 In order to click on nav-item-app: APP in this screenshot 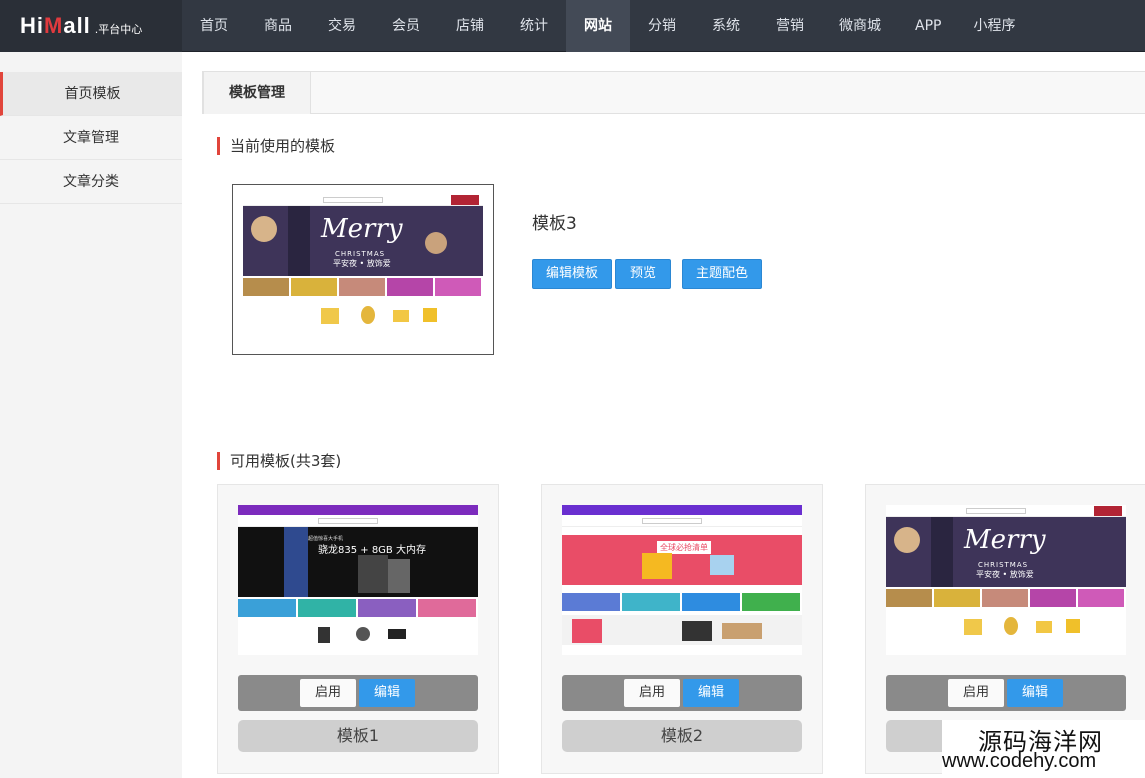, I will do `click(928, 26)`.